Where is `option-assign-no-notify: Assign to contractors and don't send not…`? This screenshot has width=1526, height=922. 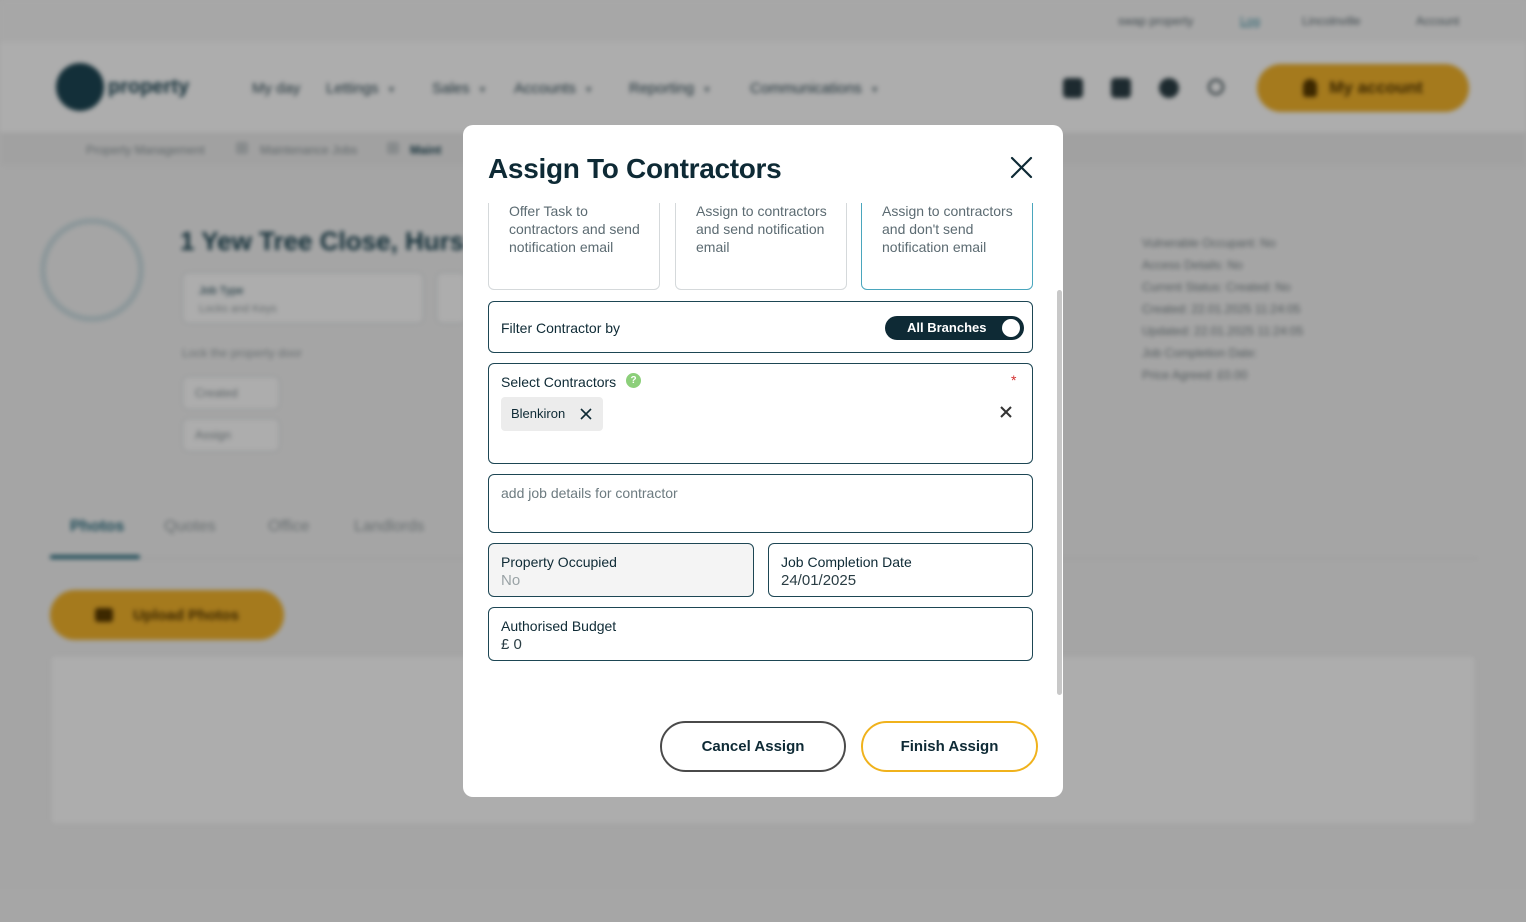
option-assign-no-notify: Assign to contractors and don't send not… is located at coordinates (947, 246).